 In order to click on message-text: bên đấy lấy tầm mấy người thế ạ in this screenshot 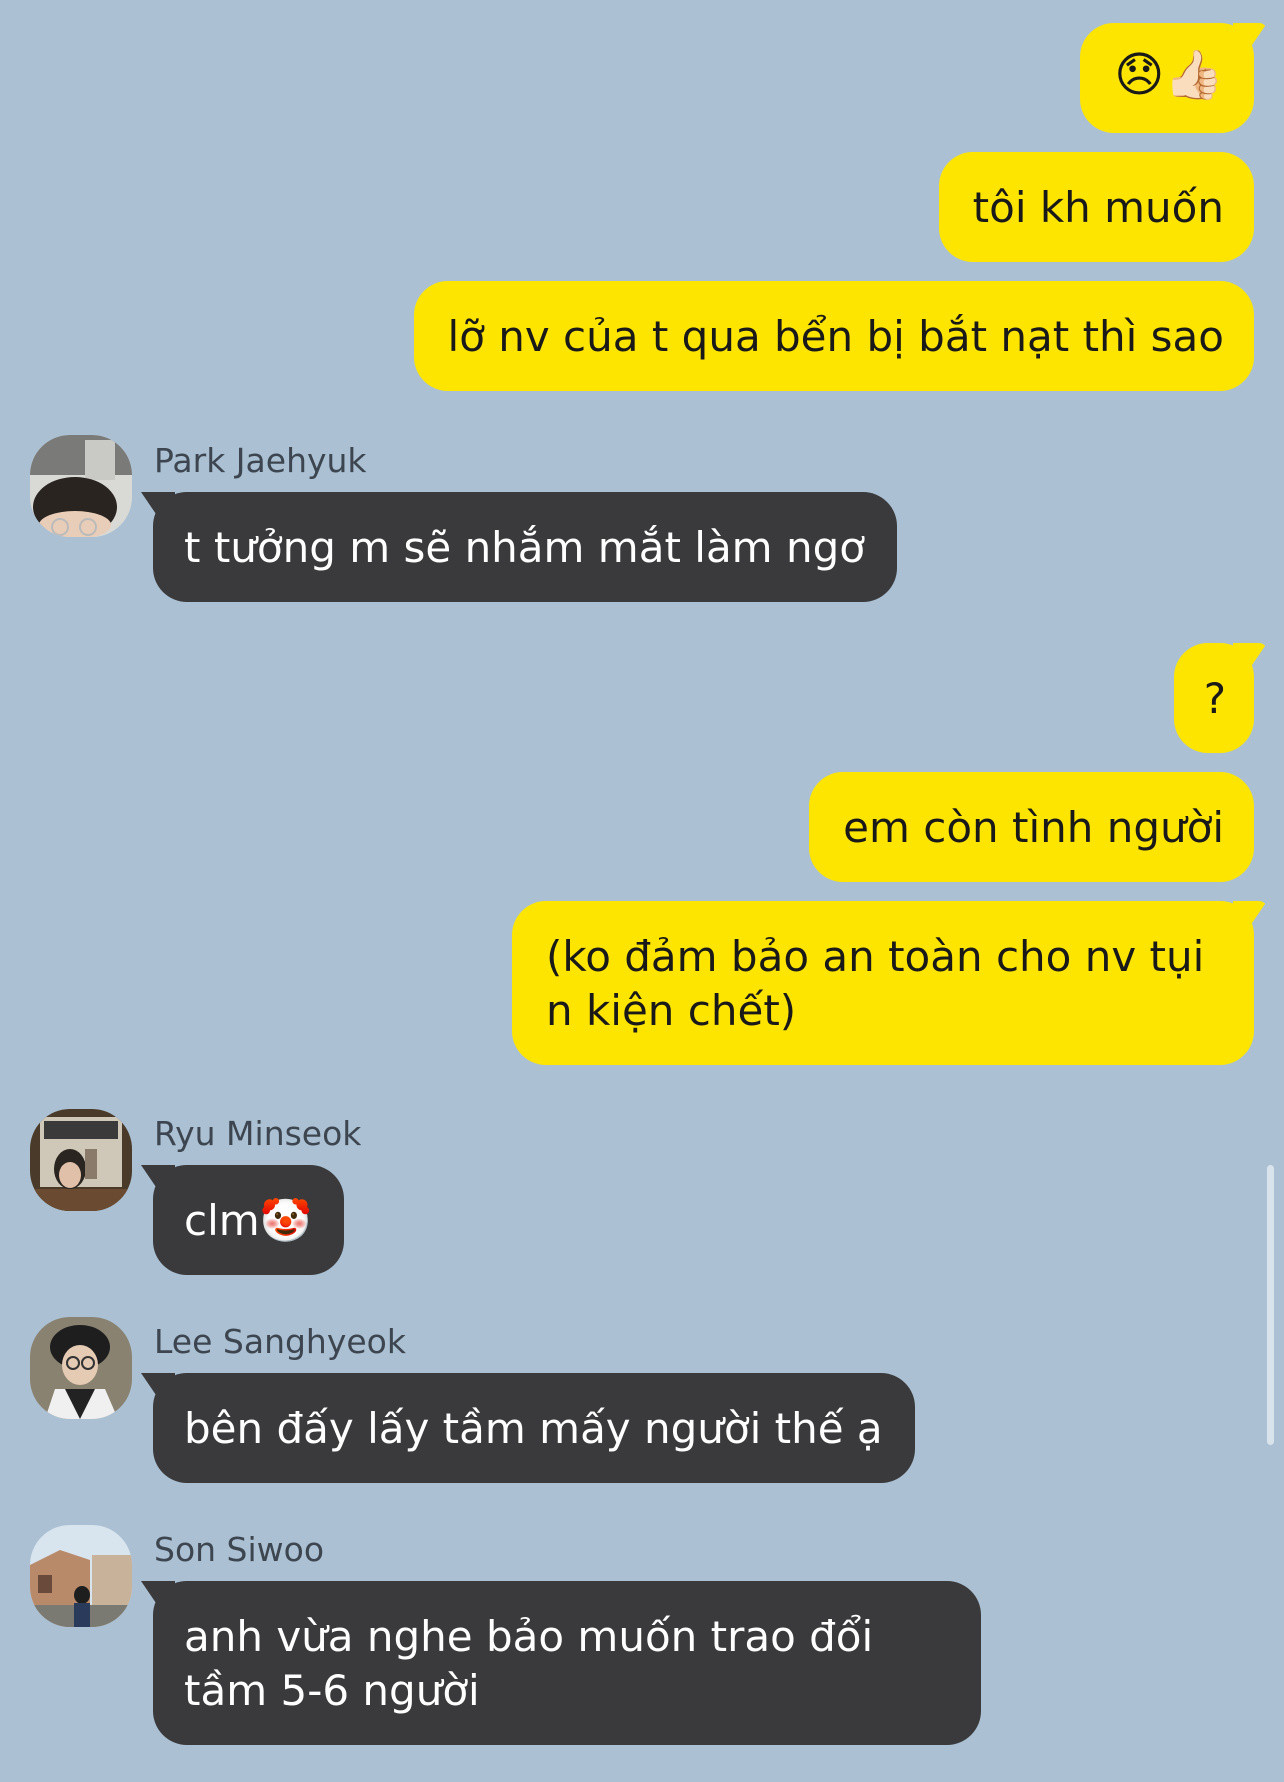, I will do `click(533, 1428)`.